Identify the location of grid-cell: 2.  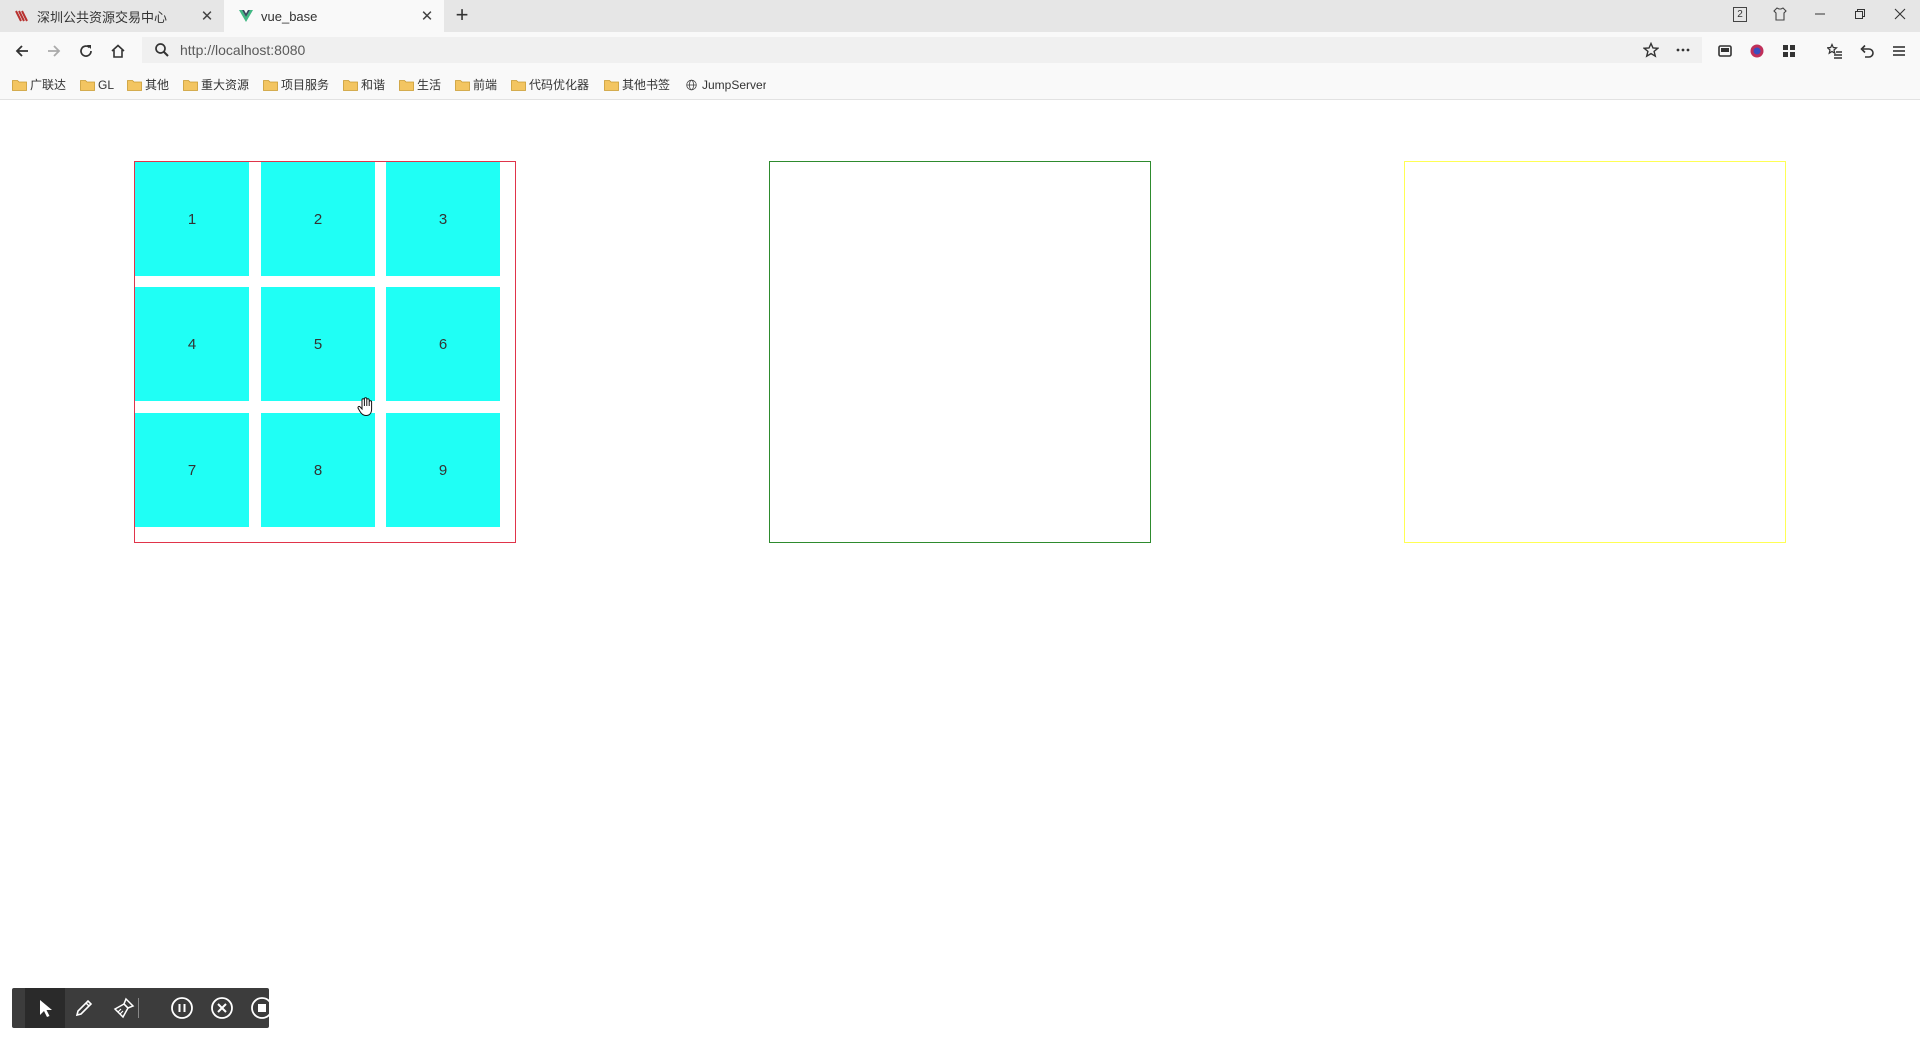
(318, 219).